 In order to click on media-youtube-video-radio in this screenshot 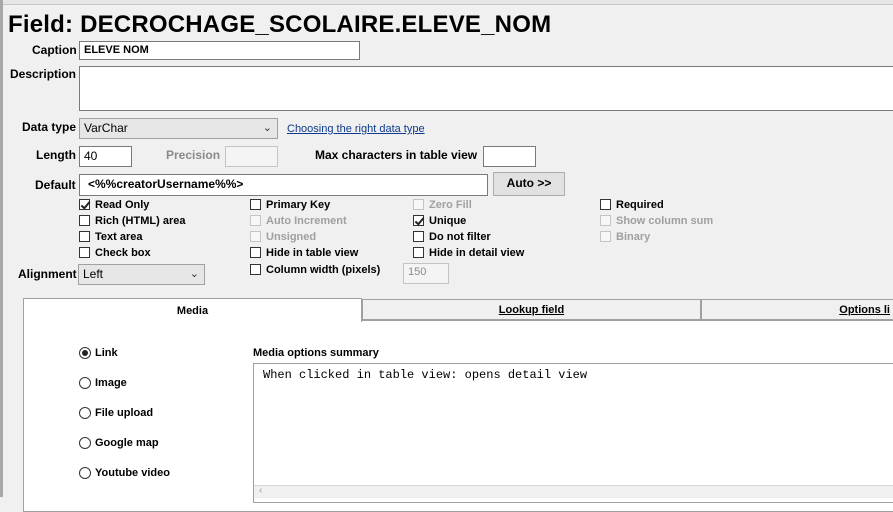, I will do `click(85, 473)`.